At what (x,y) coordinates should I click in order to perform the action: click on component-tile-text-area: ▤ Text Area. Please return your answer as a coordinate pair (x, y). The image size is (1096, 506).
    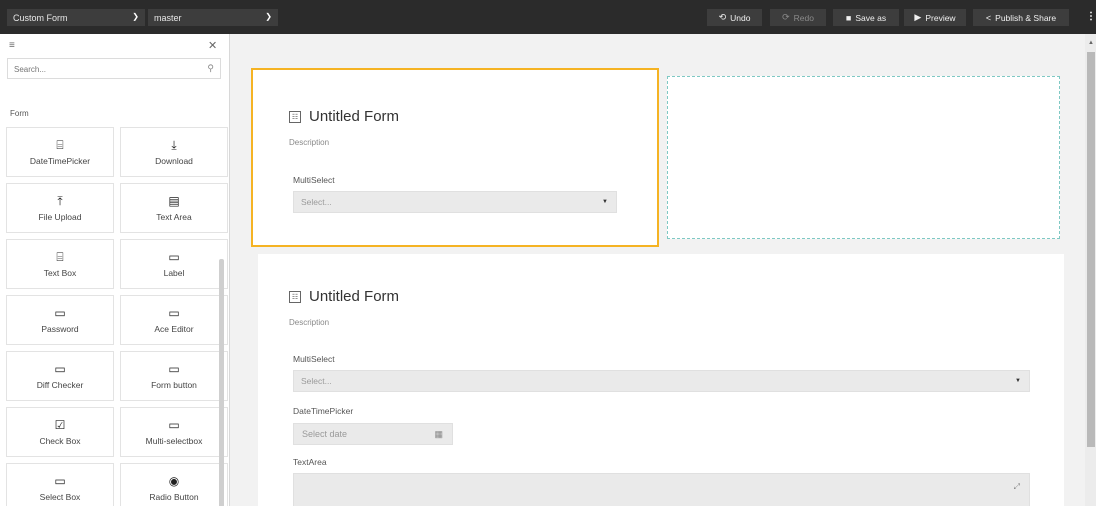
    Looking at the image, I should click on (174, 208).